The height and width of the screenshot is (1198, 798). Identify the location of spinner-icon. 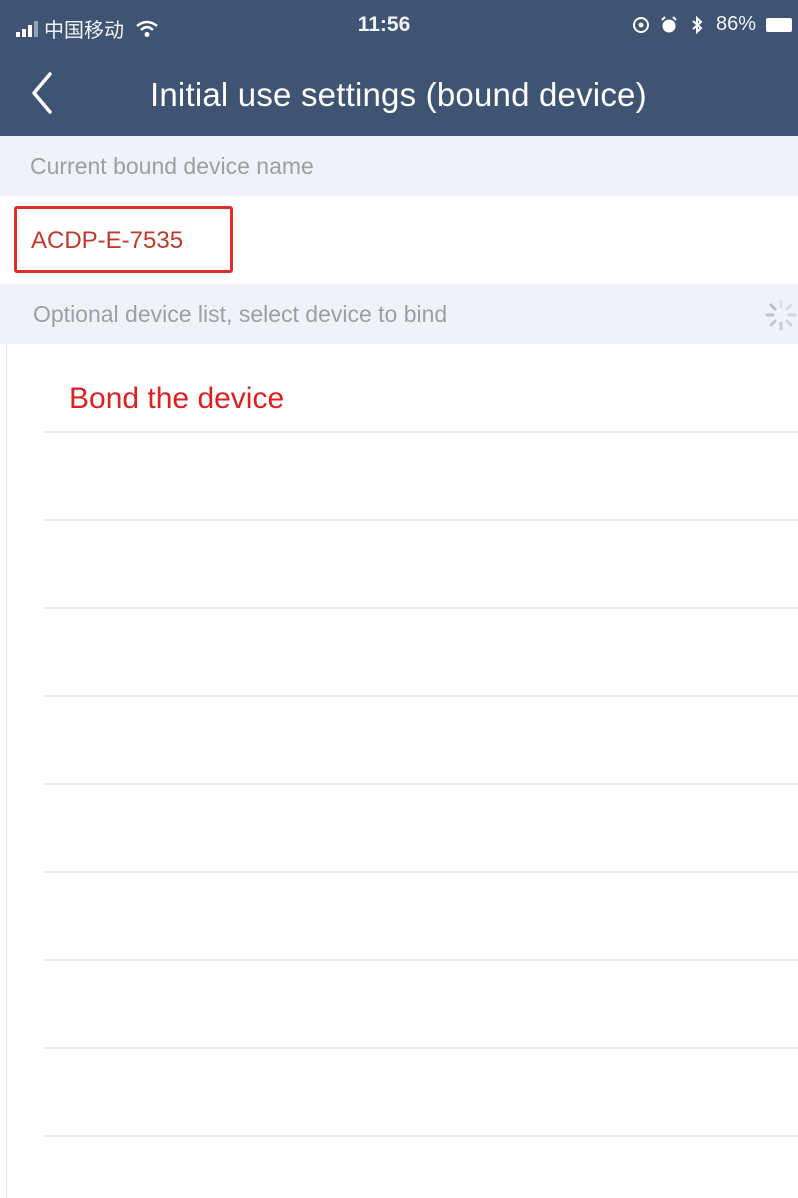
(781, 315).